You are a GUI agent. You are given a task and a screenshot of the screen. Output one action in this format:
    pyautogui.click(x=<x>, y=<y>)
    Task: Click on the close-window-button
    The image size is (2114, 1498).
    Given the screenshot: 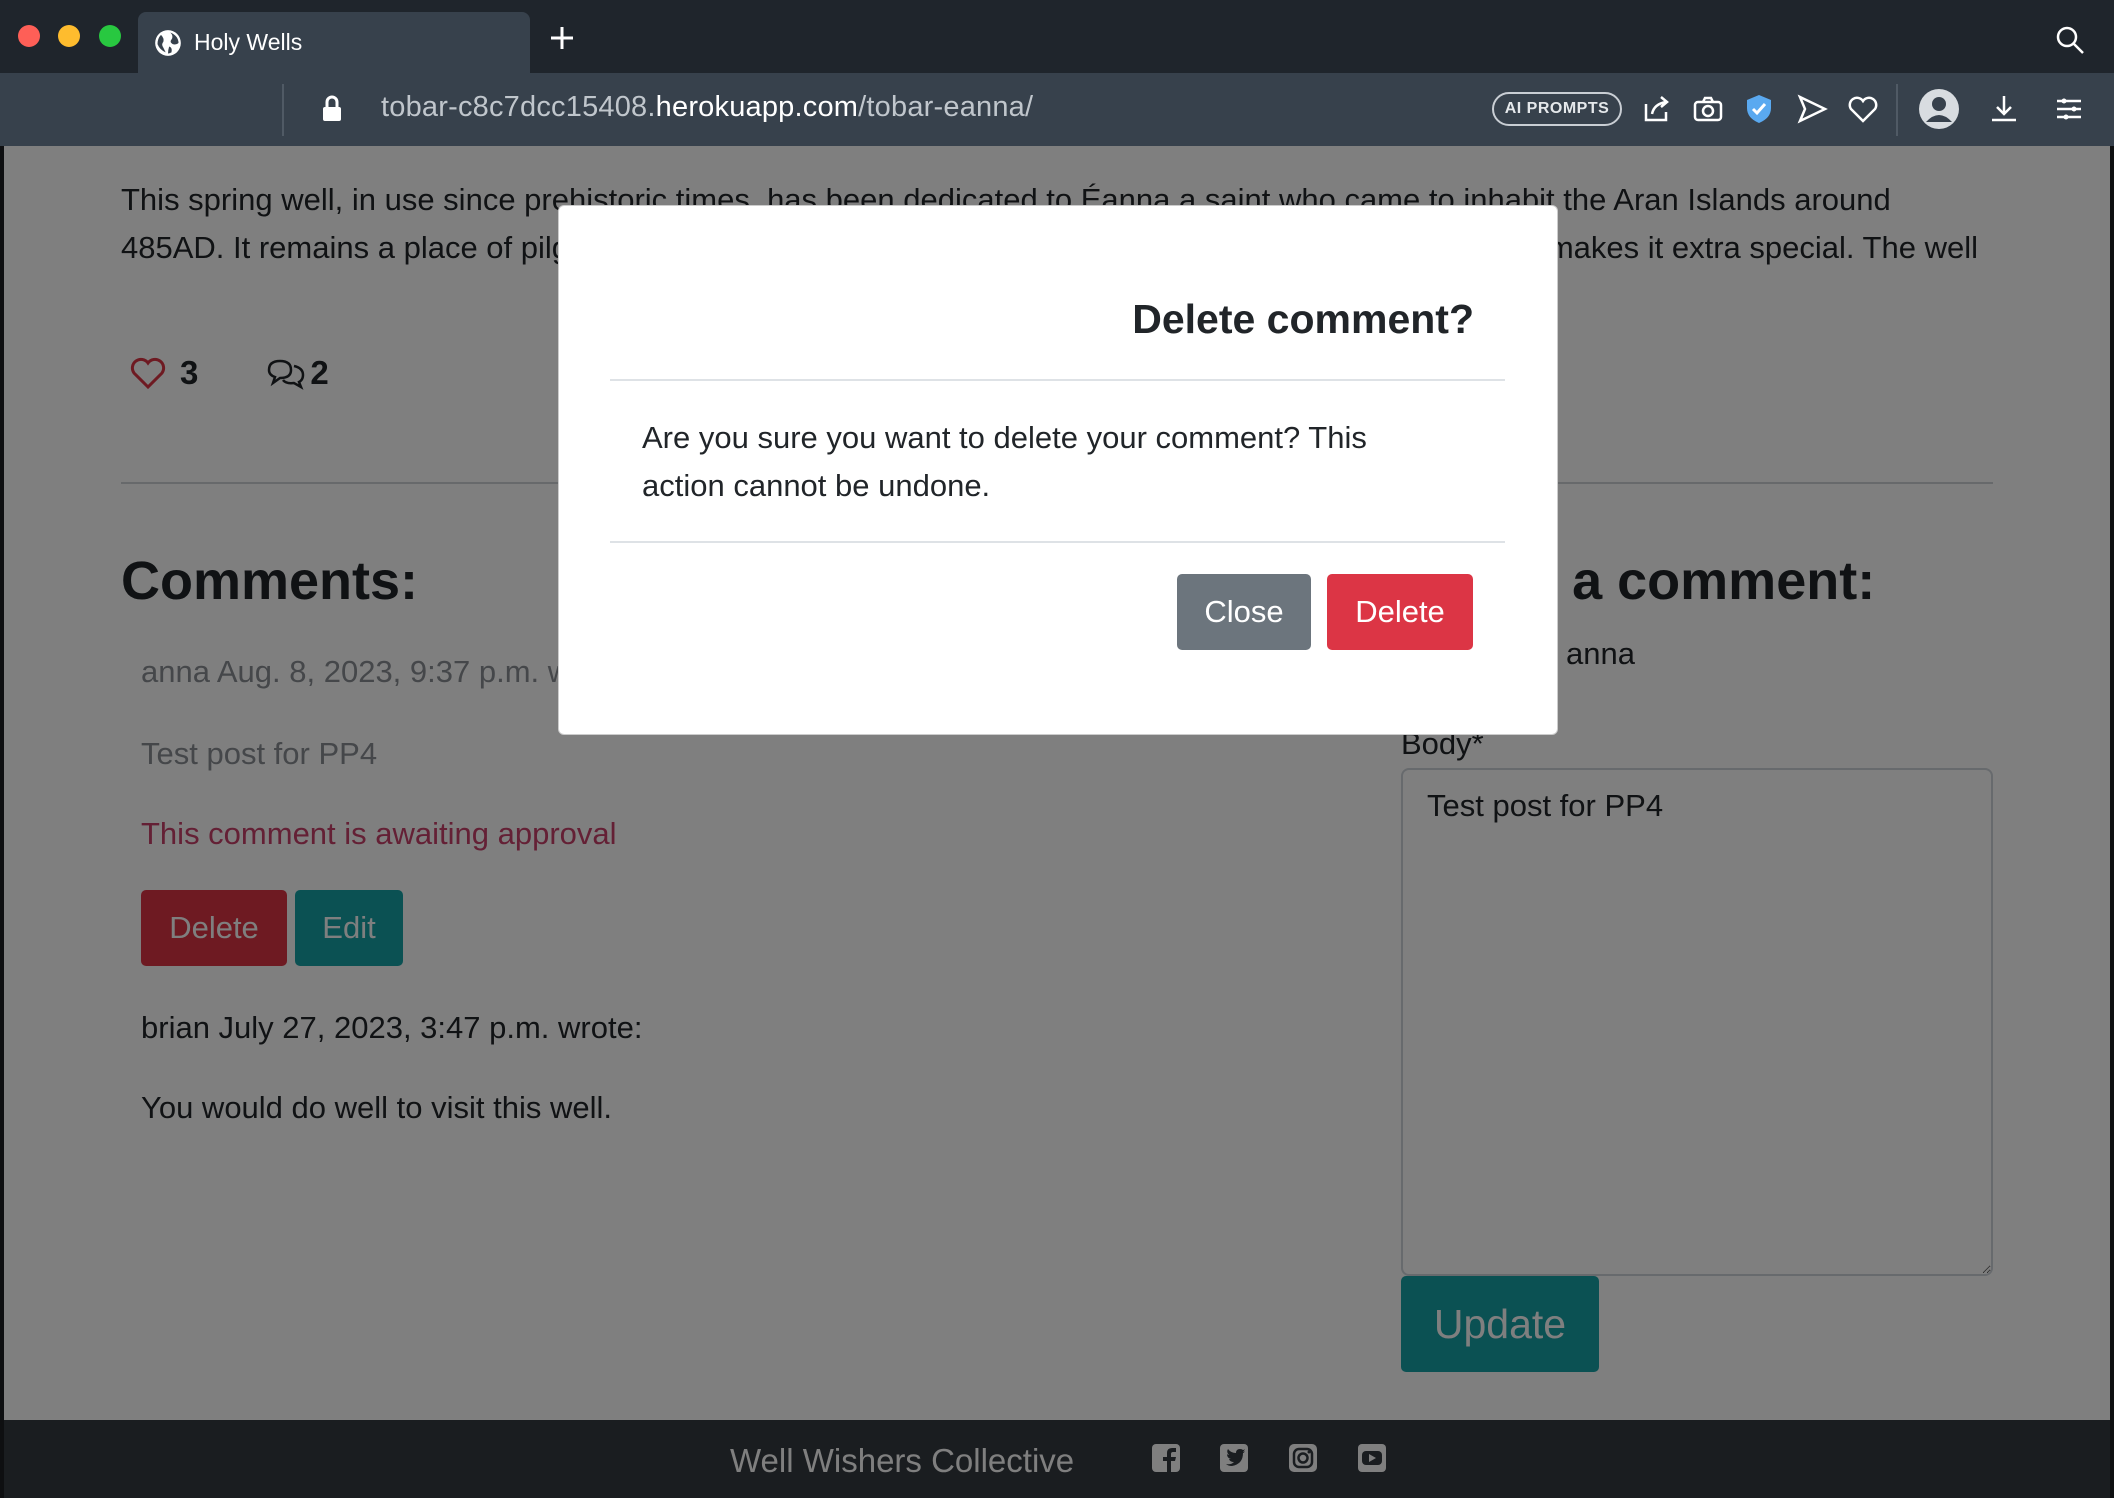 What is the action you would take?
    pyautogui.click(x=29, y=36)
    